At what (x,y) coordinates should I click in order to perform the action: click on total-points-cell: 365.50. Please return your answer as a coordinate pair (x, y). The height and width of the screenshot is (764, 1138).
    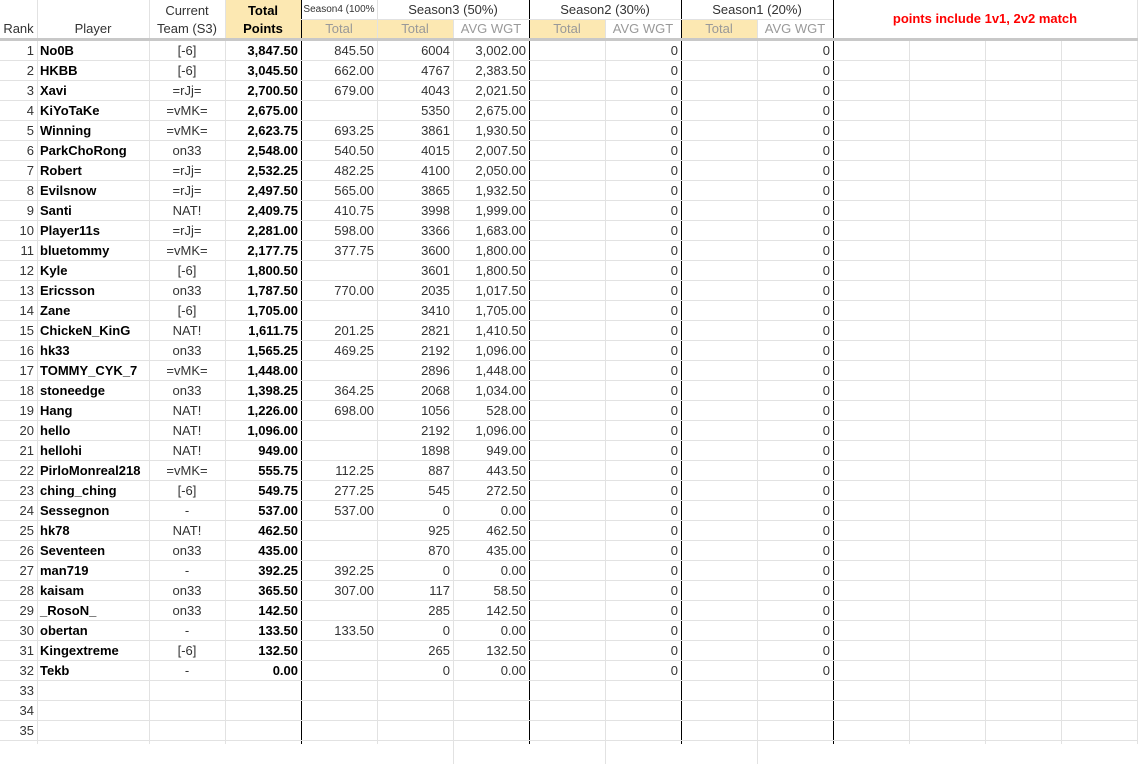
    Looking at the image, I should click on (263, 591).